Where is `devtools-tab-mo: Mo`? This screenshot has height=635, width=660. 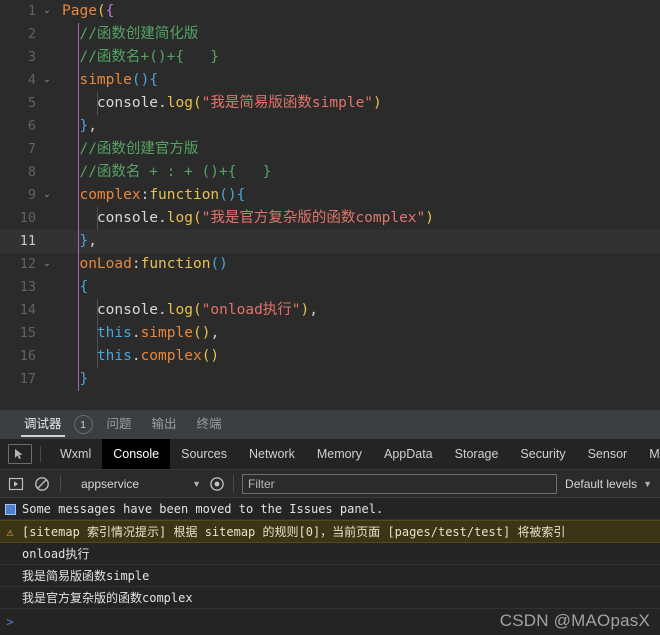
devtools-tab-mo: Mo is located at coordinates (649, 454).